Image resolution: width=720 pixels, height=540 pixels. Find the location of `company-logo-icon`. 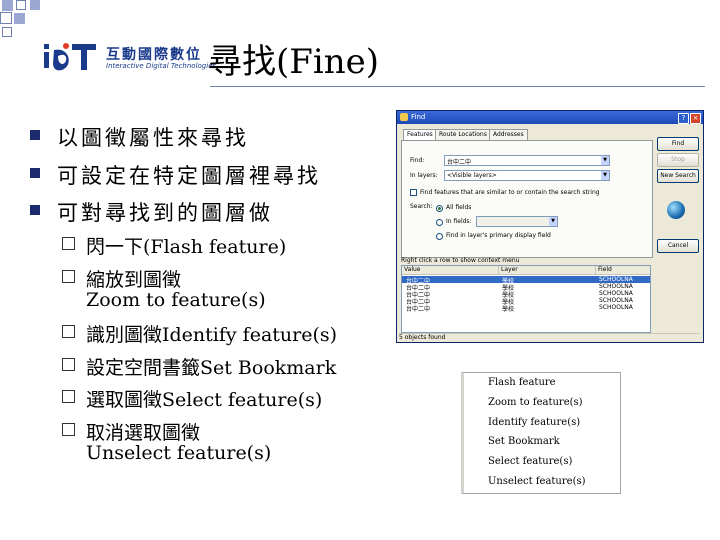

company-logo-icon is located at coordinates (70, 57).